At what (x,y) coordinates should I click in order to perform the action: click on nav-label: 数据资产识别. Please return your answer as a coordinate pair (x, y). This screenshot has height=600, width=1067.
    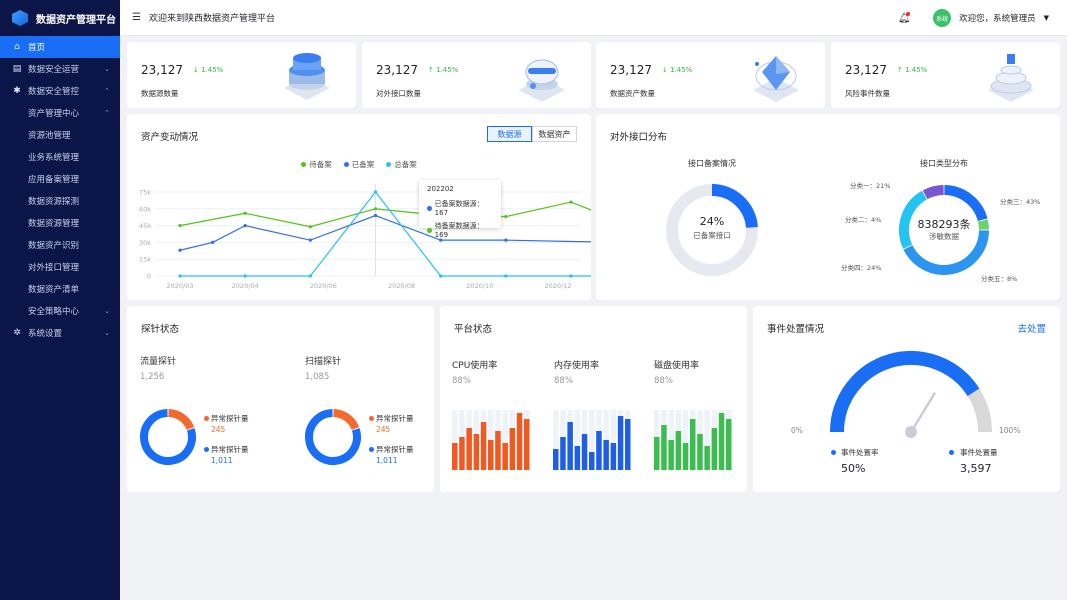
    Looking at the image, I should click on (54, 246).